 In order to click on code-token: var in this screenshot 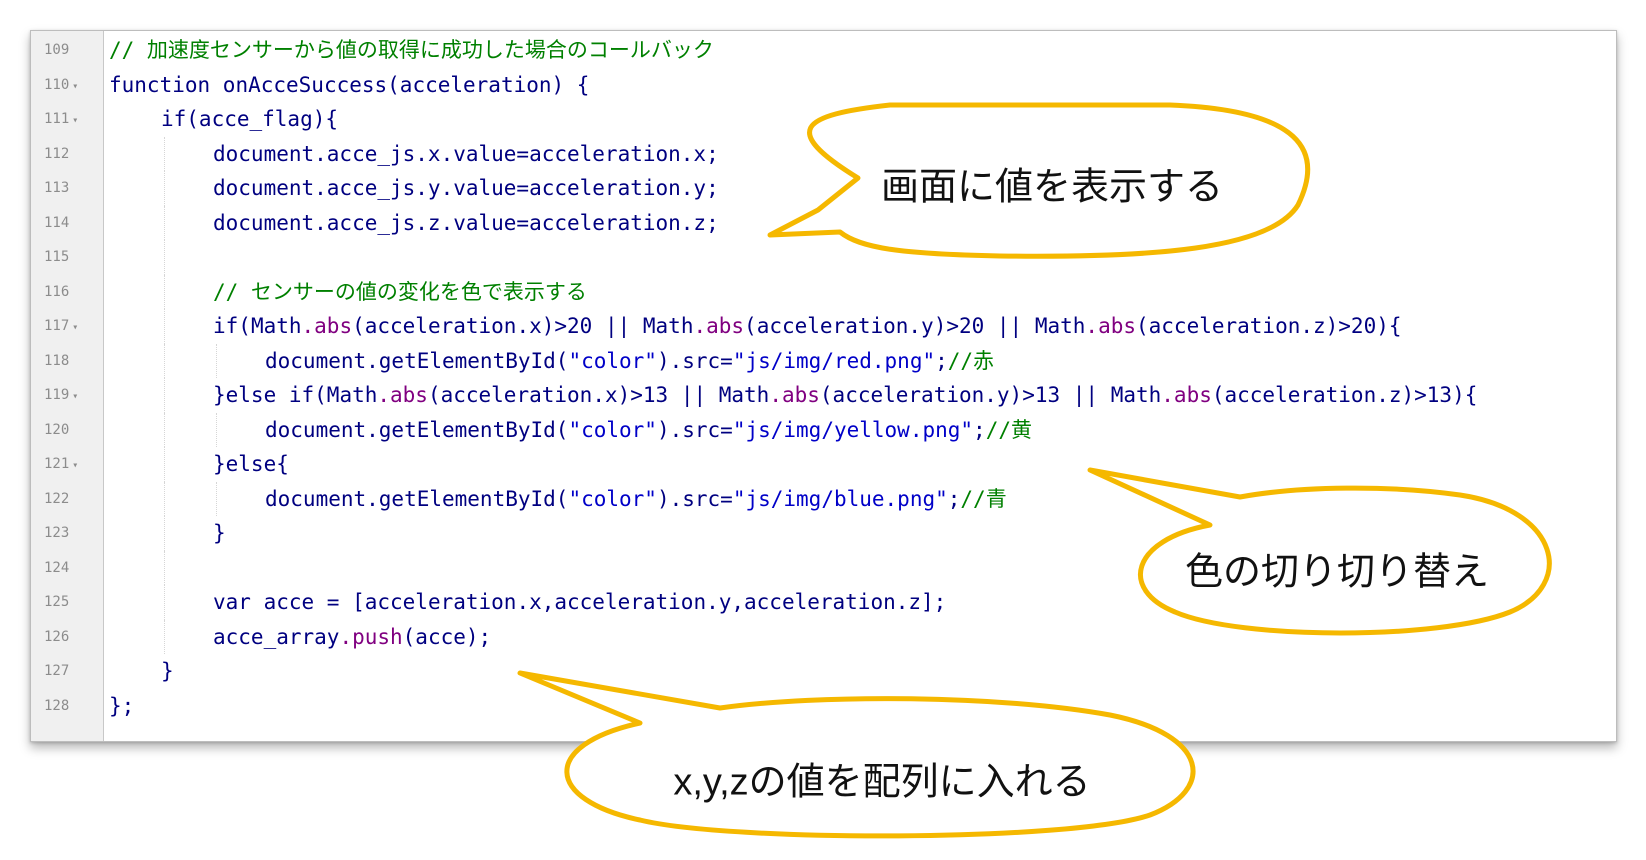, I will do `click(238, 602)`.